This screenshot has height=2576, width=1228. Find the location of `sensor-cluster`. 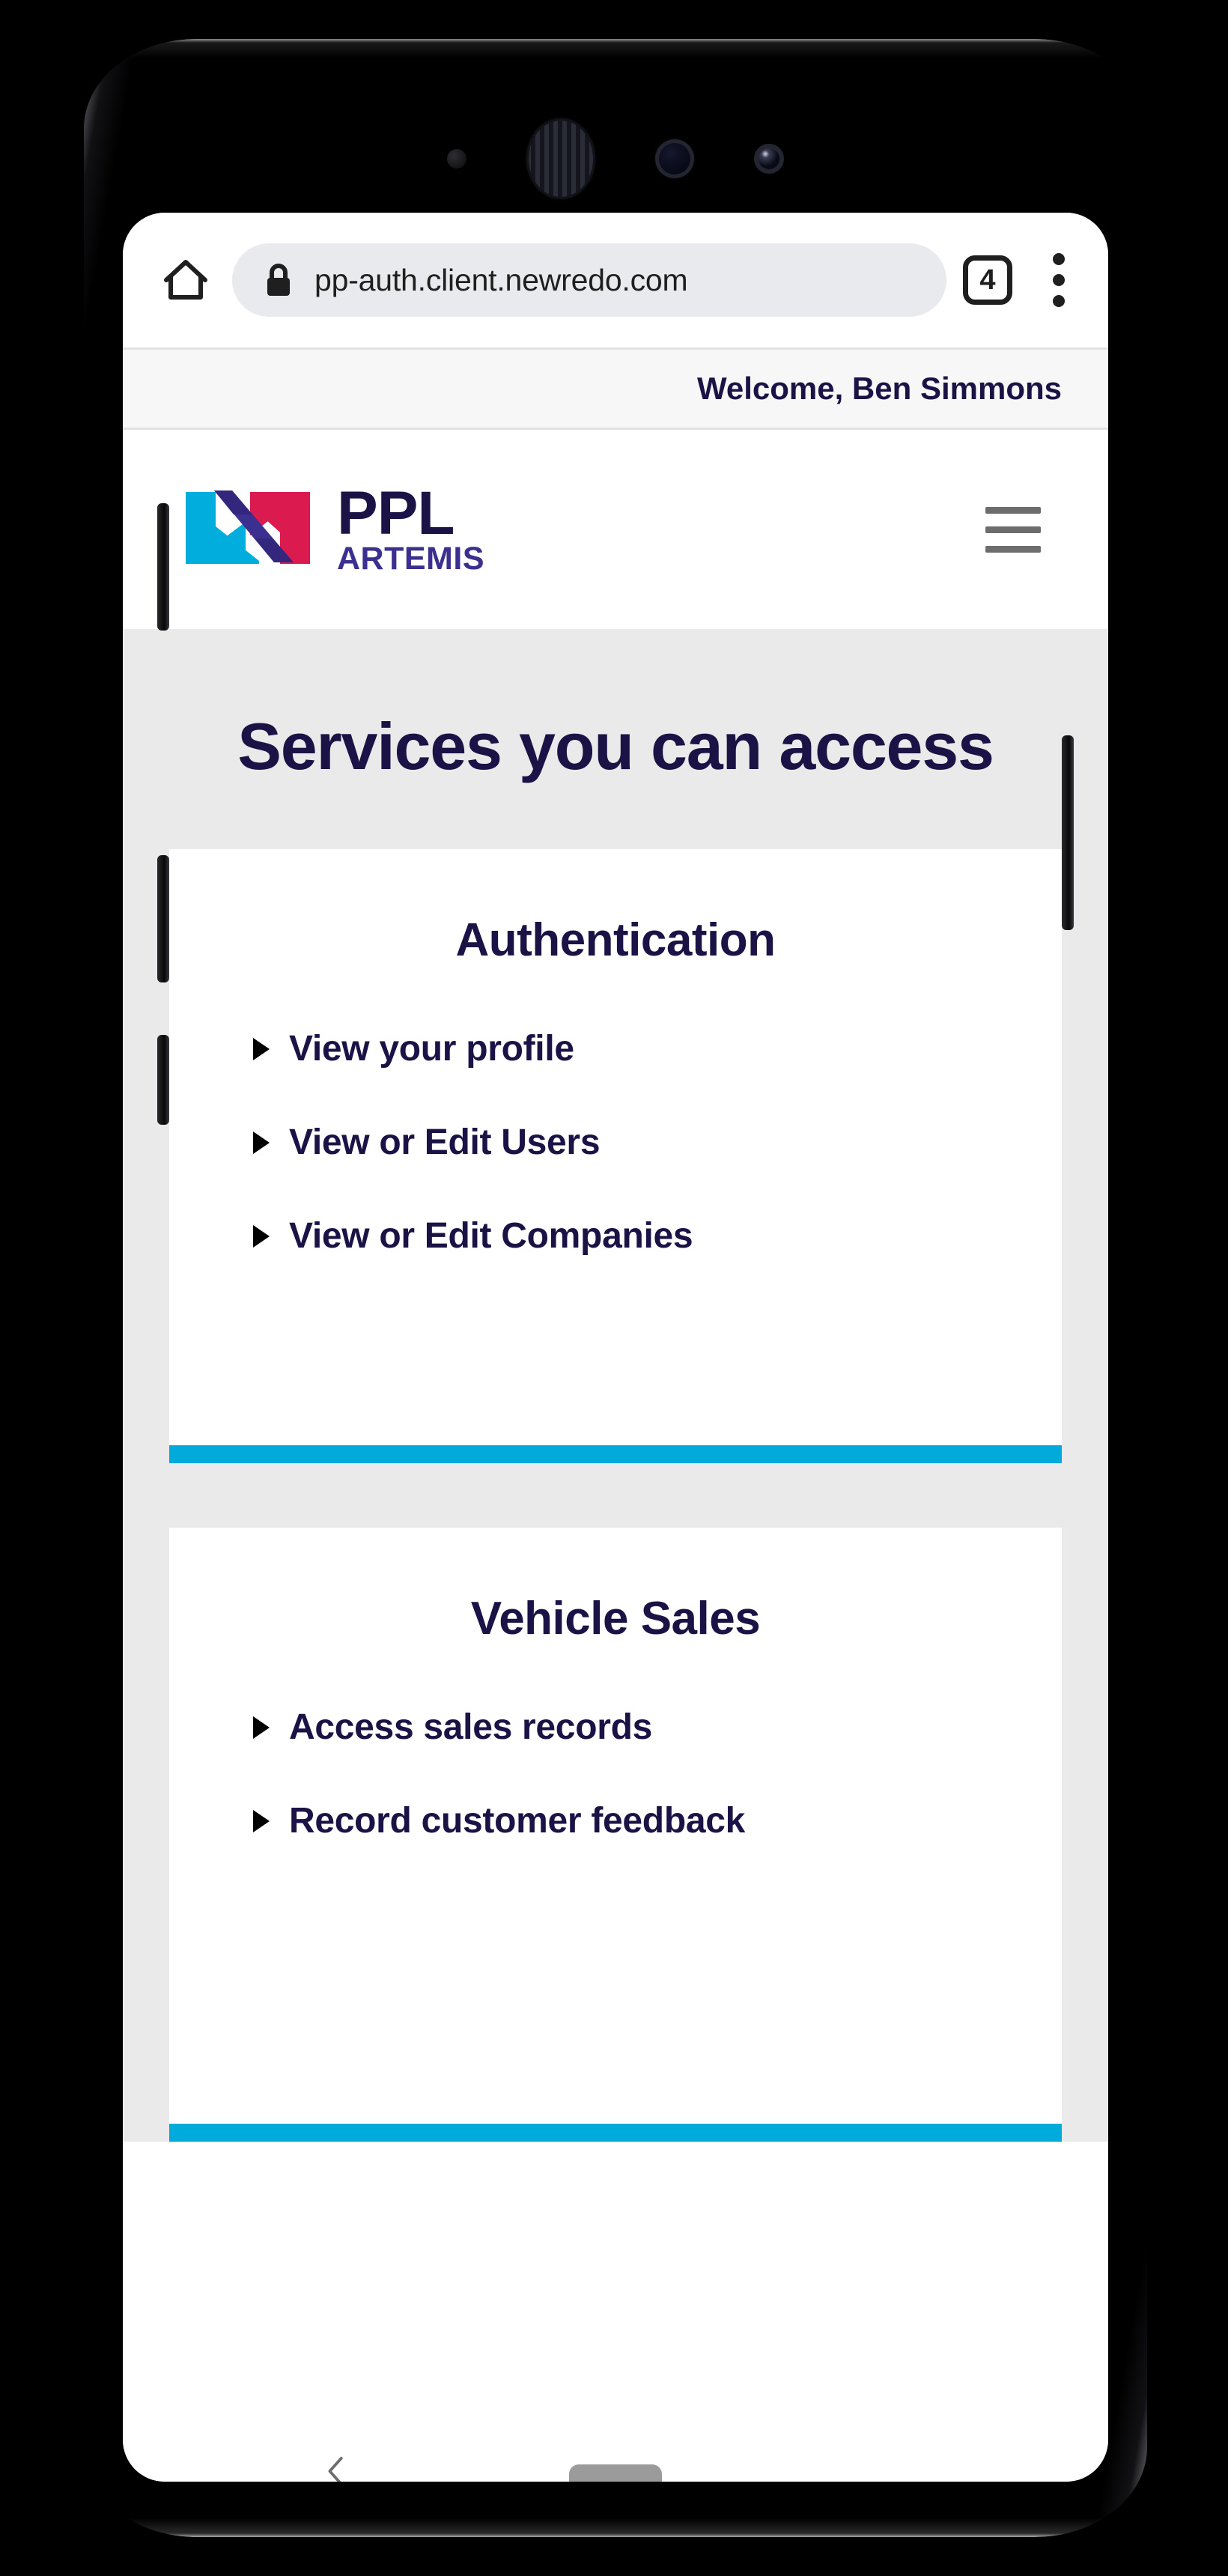

sensor-cluster is located at coordinates (615, 159).